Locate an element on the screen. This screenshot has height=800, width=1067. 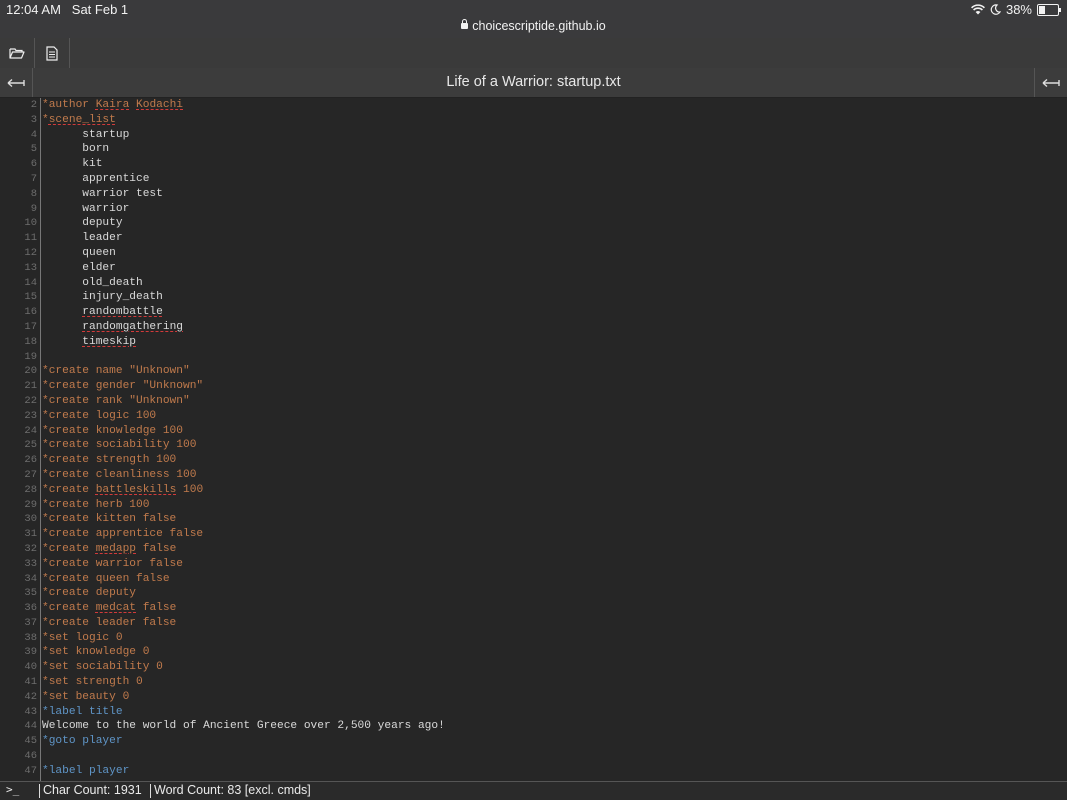
code-line: 8 warrior test is located at coordinates (533, 194).